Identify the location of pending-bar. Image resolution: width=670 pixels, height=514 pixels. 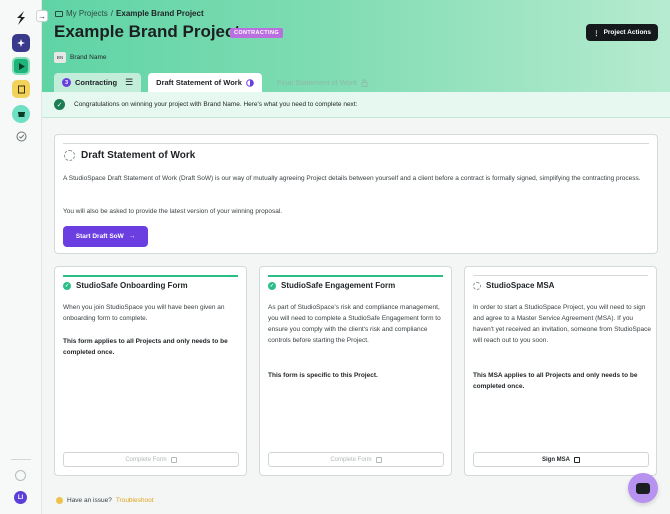
(560, 275).